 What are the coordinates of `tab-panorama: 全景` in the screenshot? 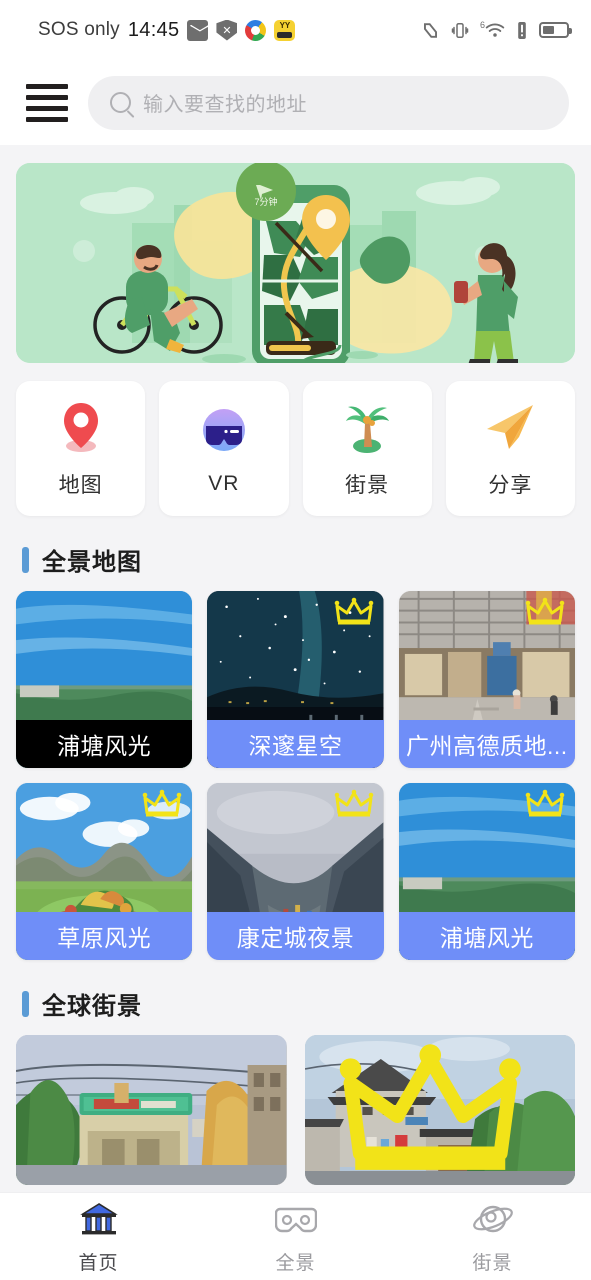 It's located at (295, 1237).